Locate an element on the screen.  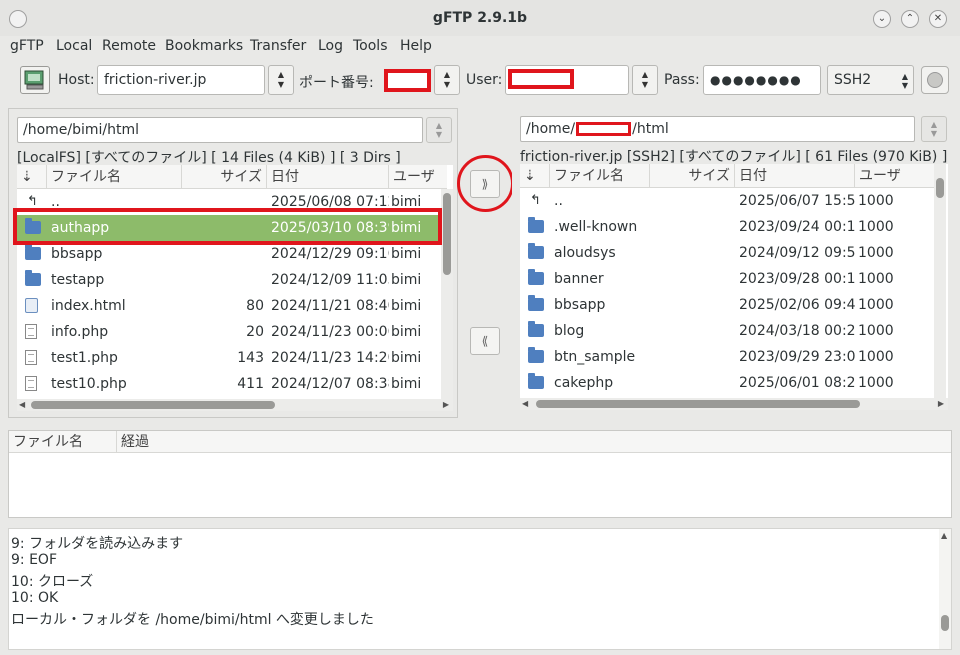
local-vscroll is located at coordinates (447, 294).